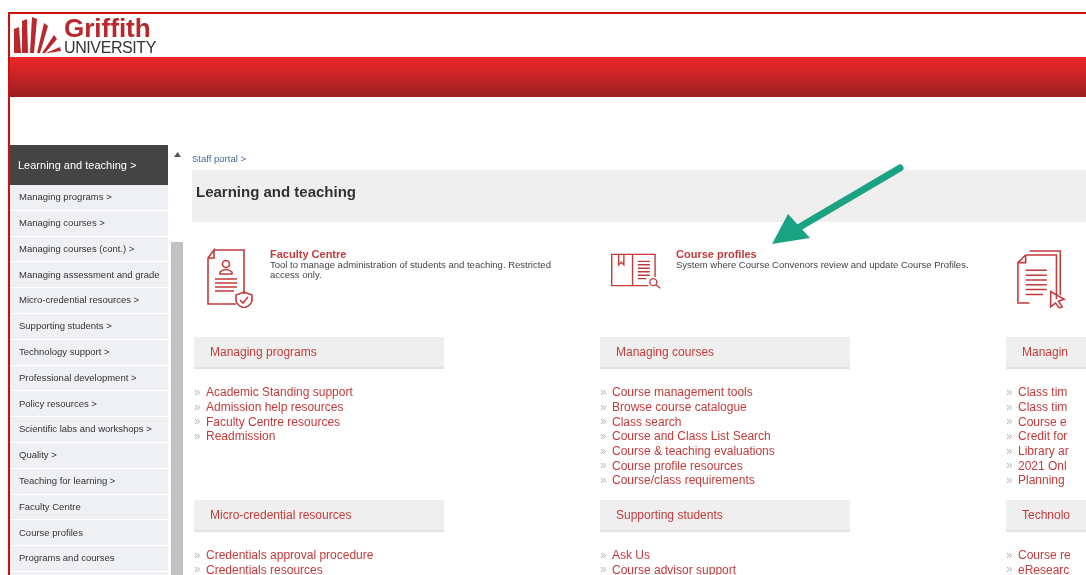 Image resolution: width=1086 pixels, height=575 pixels. What do you see at coordinates (716, 254) in the screenshot?
I see `tool-title-link: Course profiles` at bounding box center [716, 254].